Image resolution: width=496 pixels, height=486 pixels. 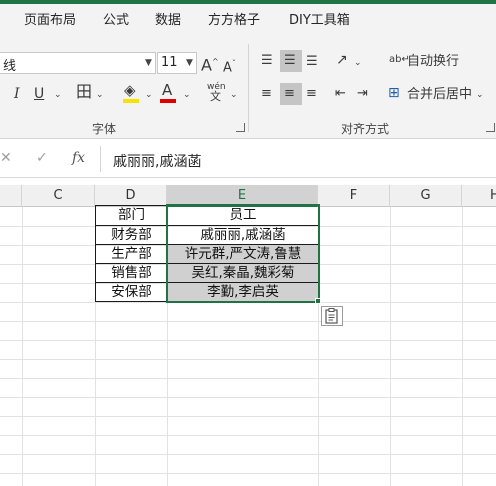 I want to click on cell-header-dept: 部门, so click(x=131, y=215).